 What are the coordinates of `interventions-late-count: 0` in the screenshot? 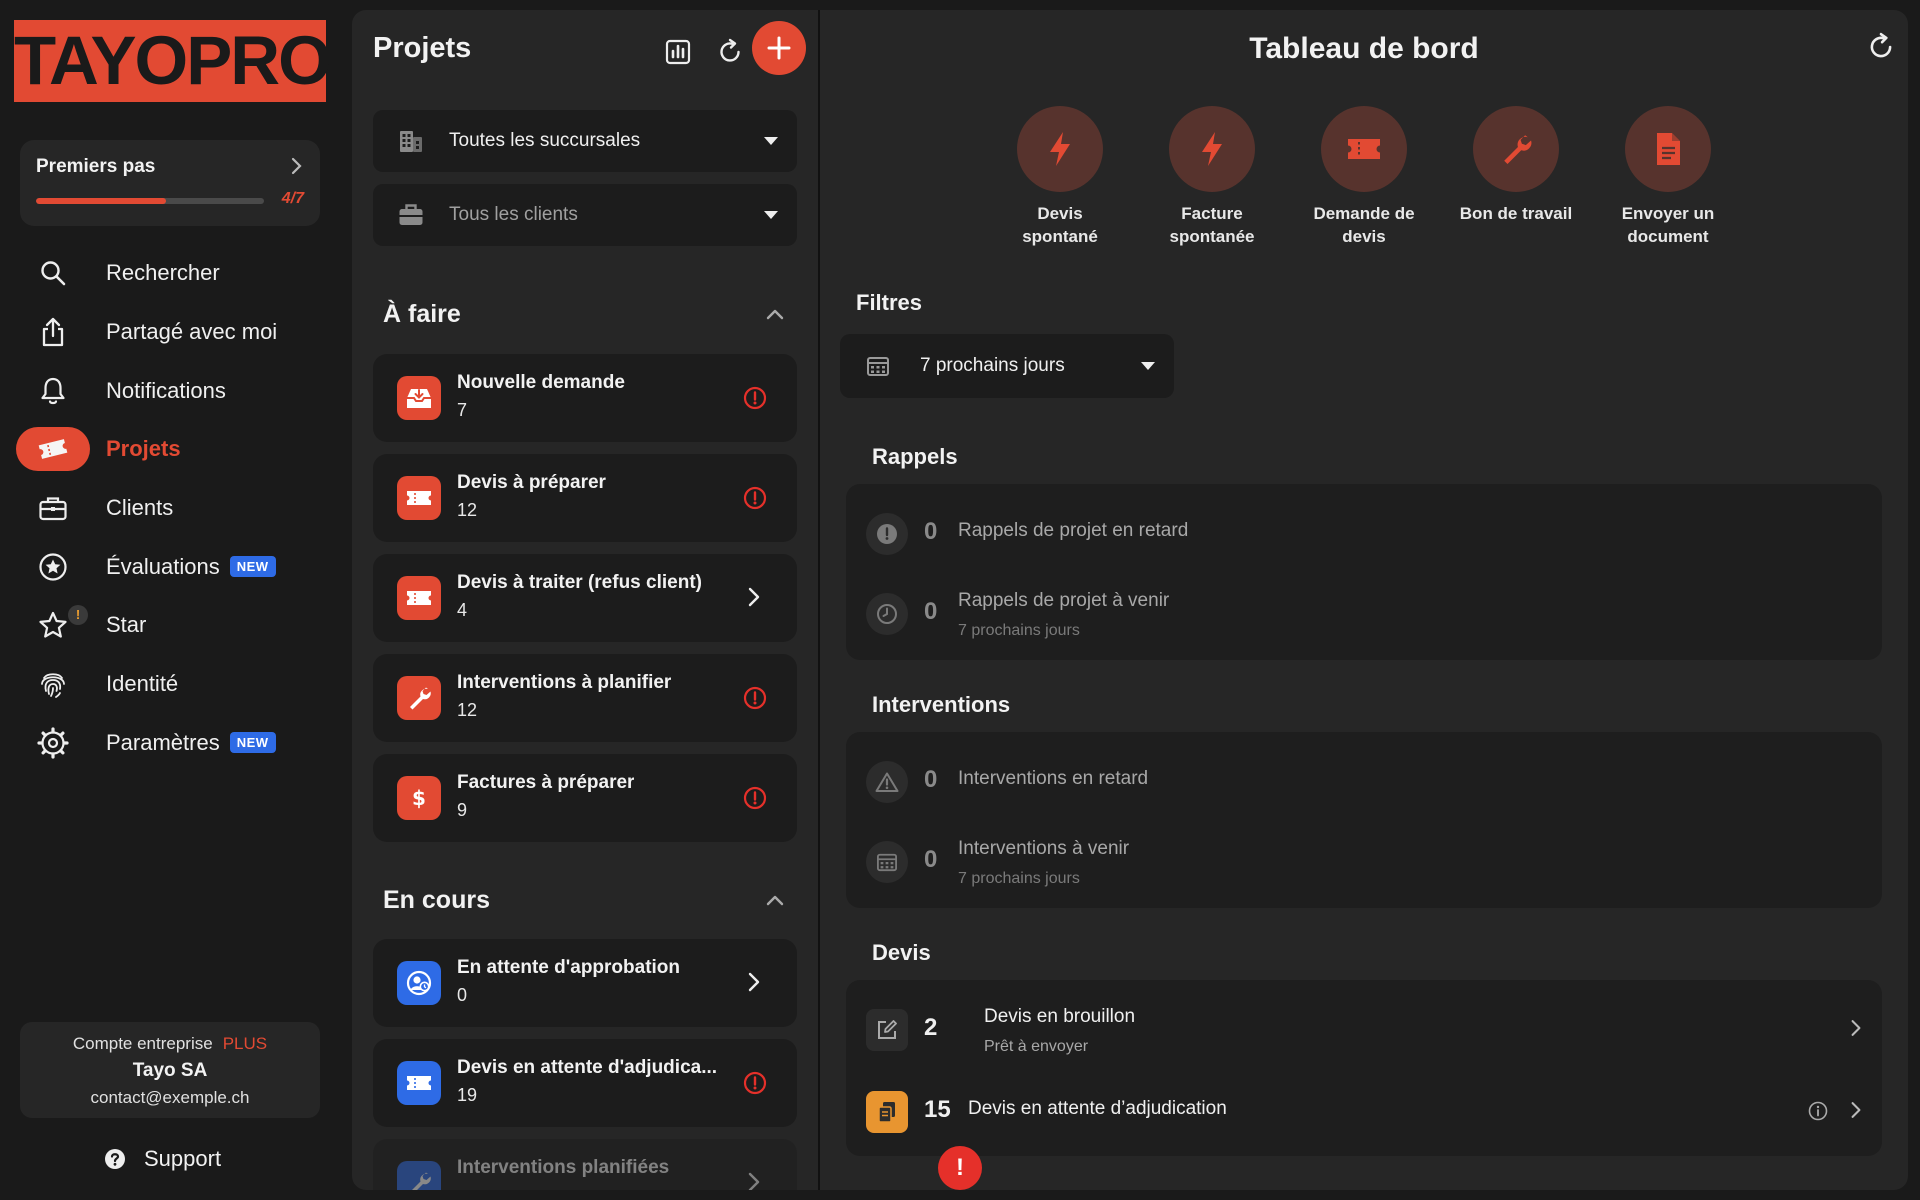 It's located at (931, 779).